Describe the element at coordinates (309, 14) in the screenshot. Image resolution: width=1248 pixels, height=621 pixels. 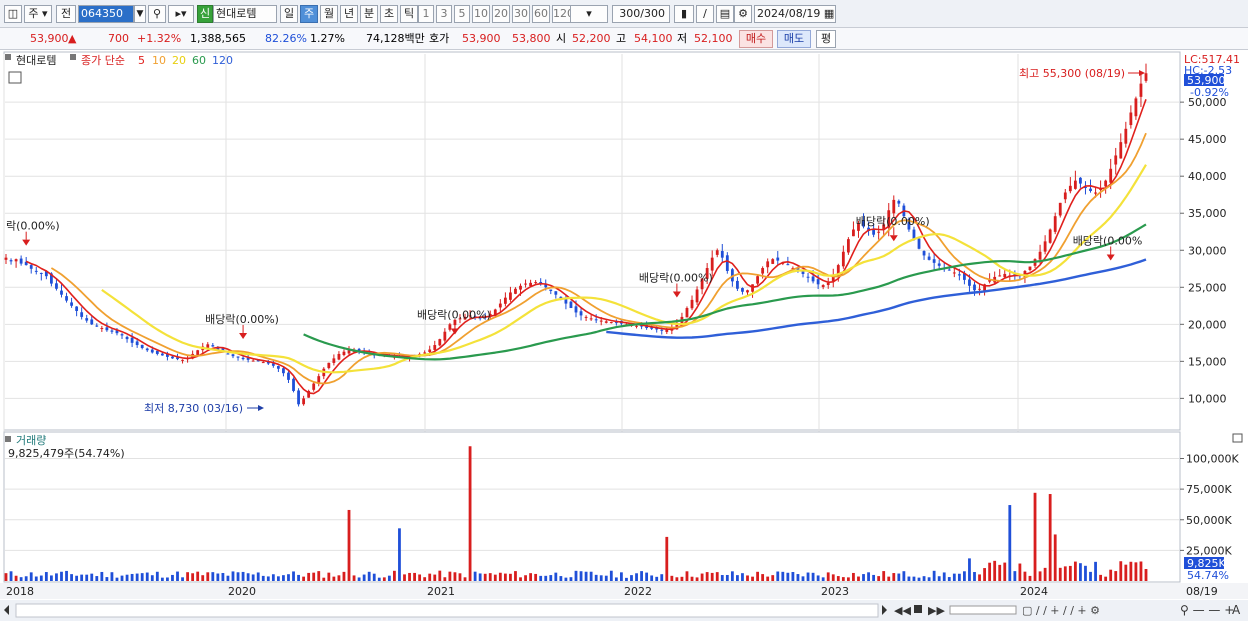
I see `period-tab-1: 주` at that location.